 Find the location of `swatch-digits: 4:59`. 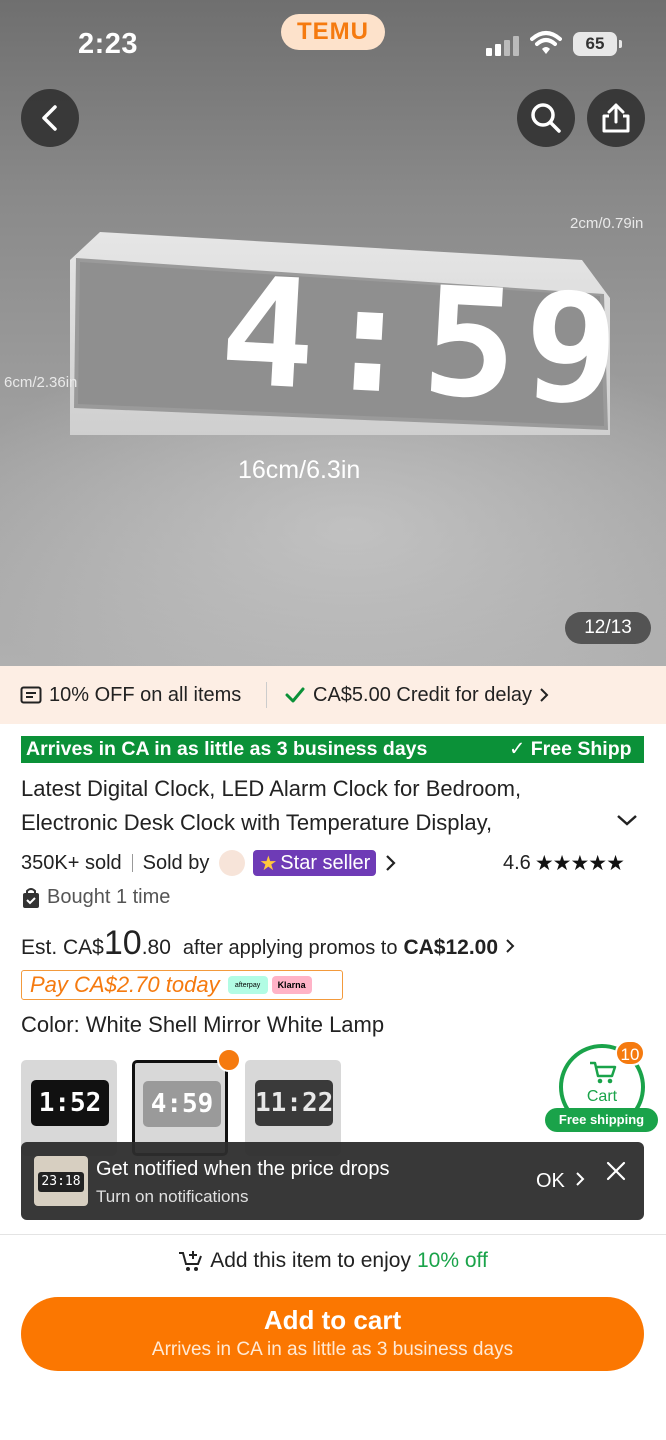

swatch-digits: 4:59 is located at coordinates (182, 1104).